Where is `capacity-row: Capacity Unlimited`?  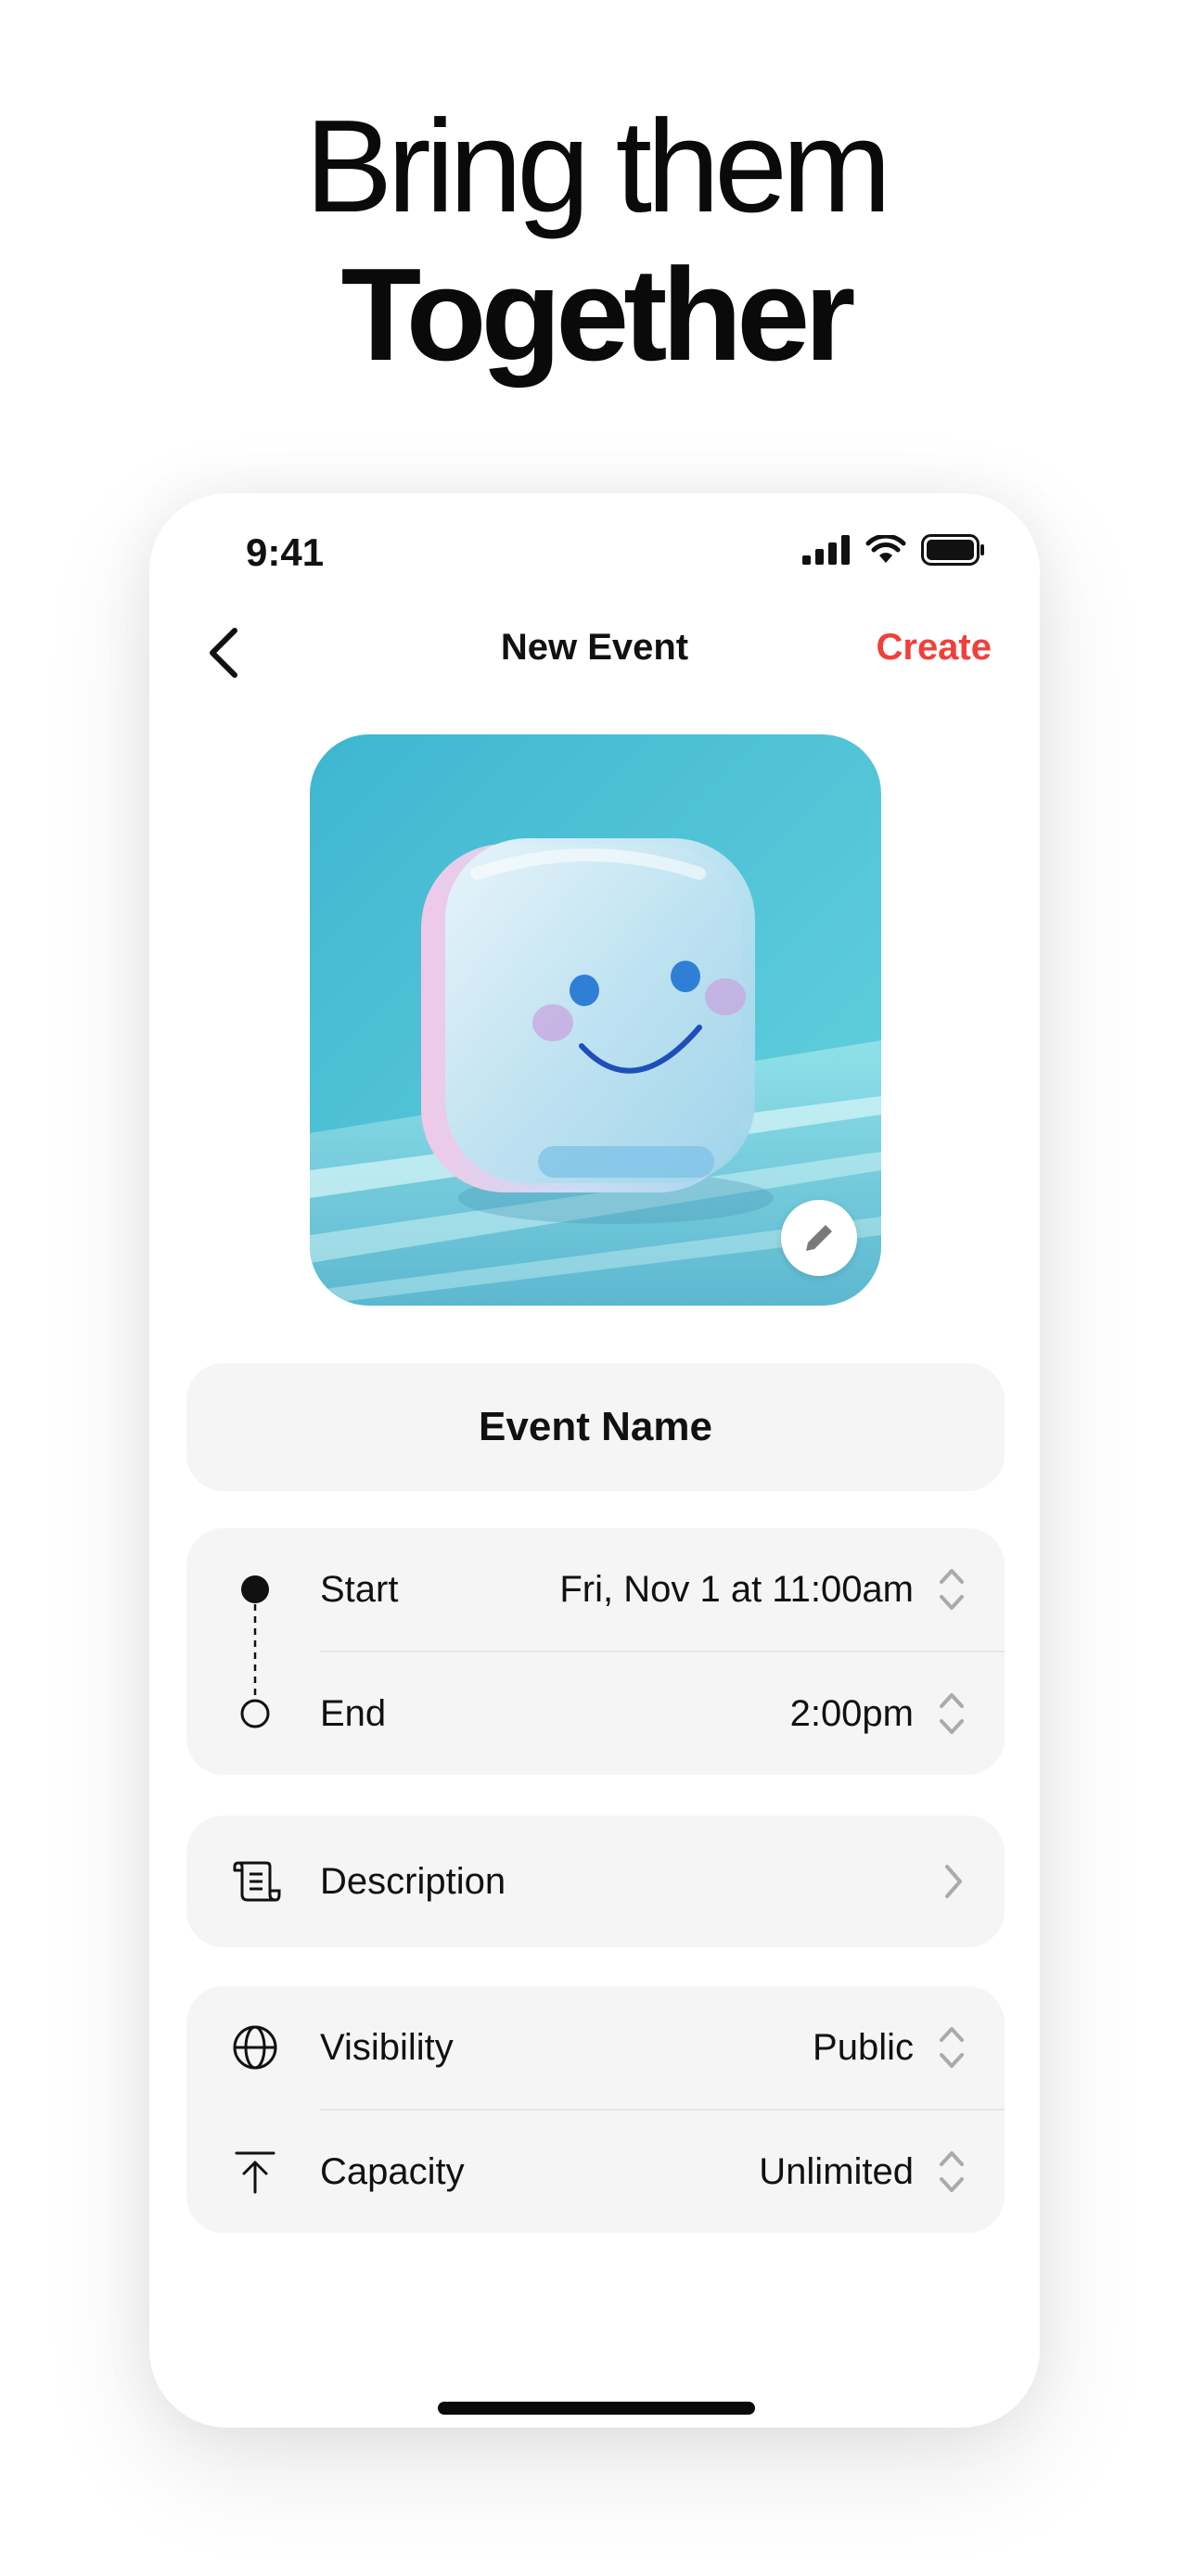
capacity-row: Capacity Unlimited is located at coordinates (595, 2172).